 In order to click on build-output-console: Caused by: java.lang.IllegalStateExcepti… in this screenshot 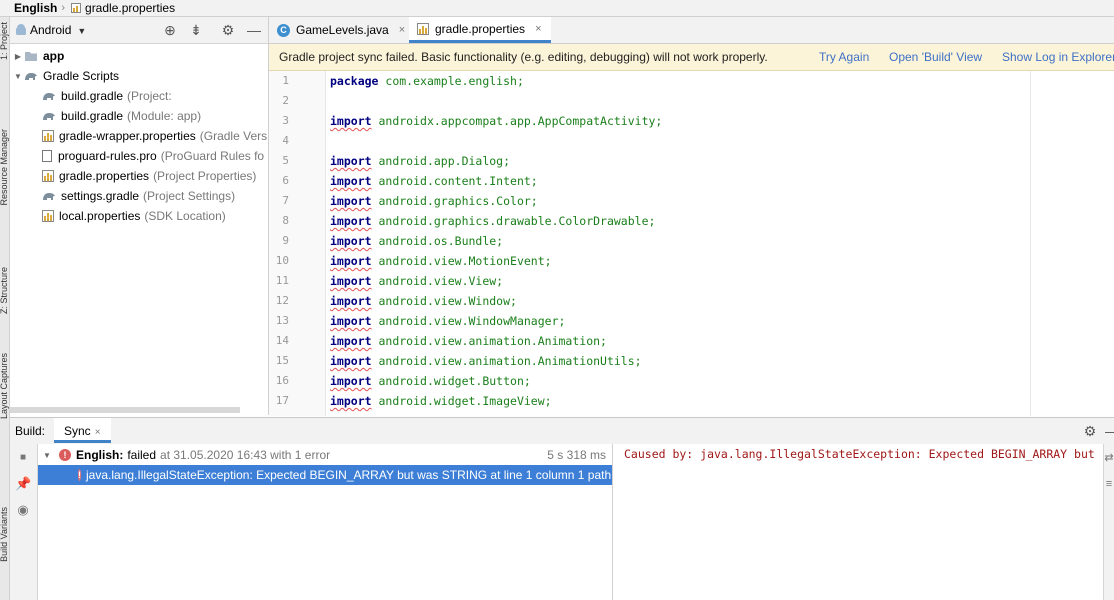, I will do `click(858, 522)`.